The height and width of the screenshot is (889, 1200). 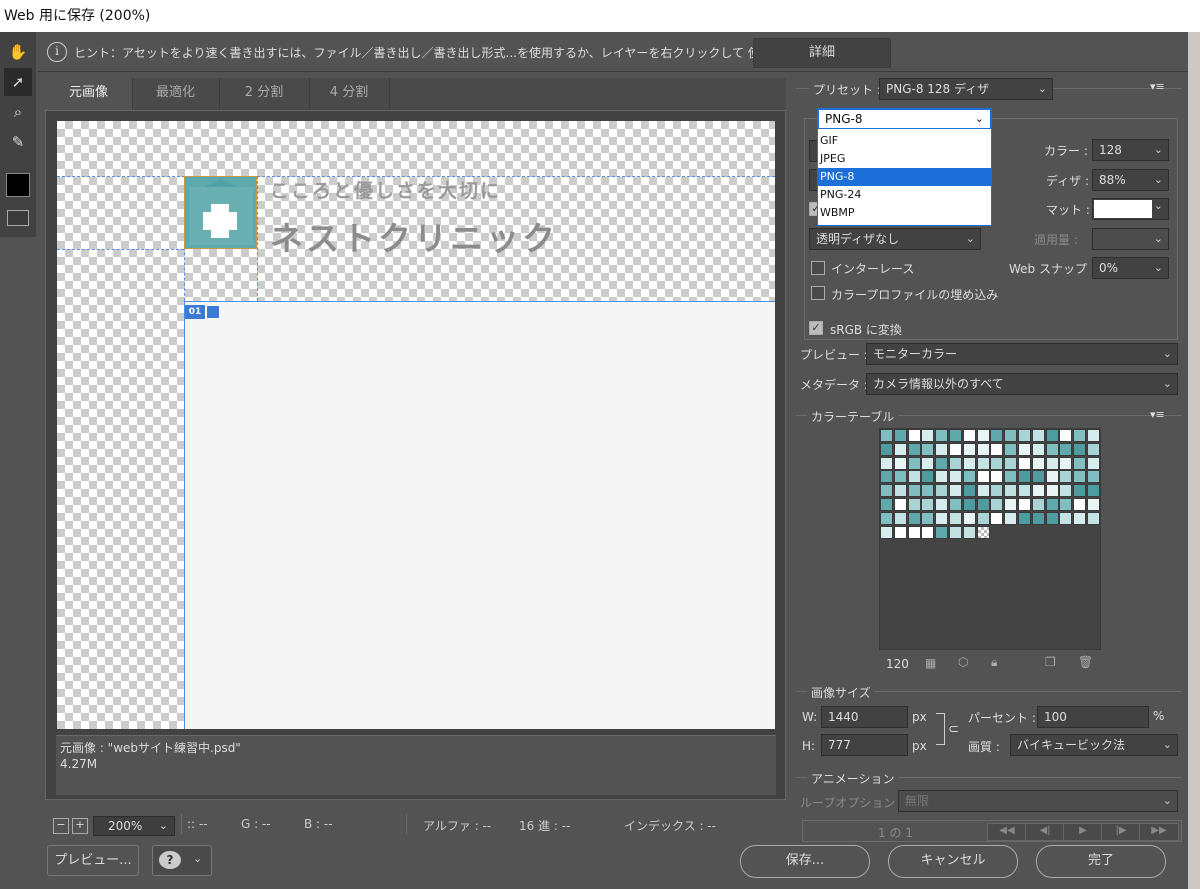 I want to click on format-option-wbmp: WBMP, so click(x=904, y=213).